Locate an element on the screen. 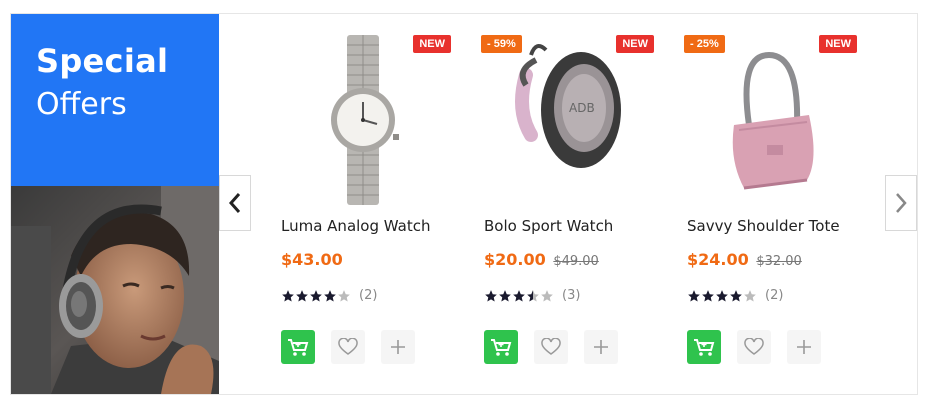 This screenshot has height=408, width=934. product-name: Savvy Shoulder Tote is located at coordinates (763, 226).